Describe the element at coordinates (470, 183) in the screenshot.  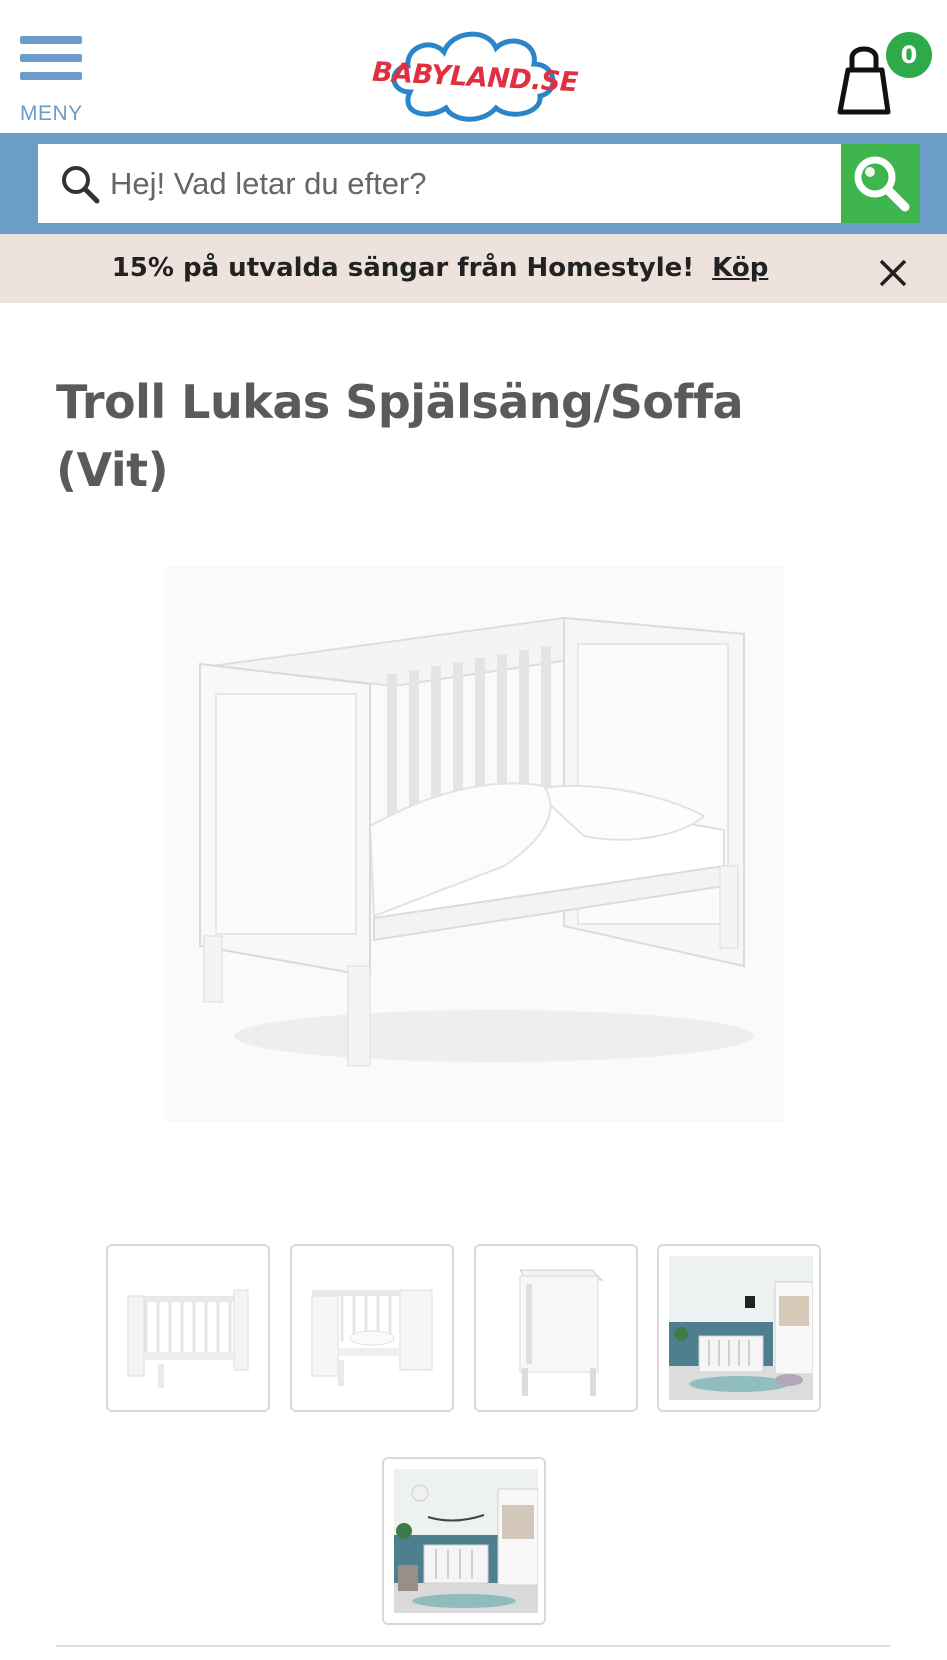
I see `search-input` at that location.